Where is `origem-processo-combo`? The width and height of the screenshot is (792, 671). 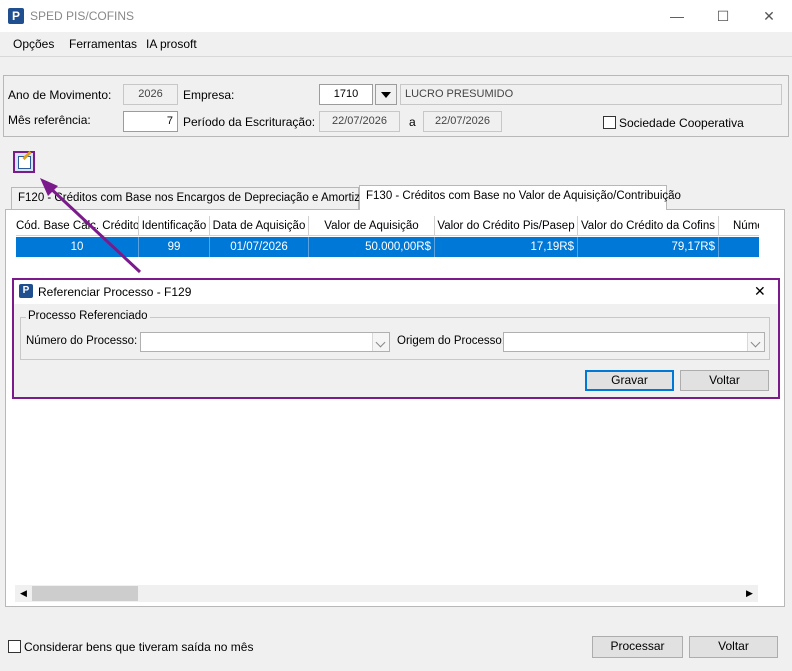
origem-processo-combo is located at coordinates (634, 342).